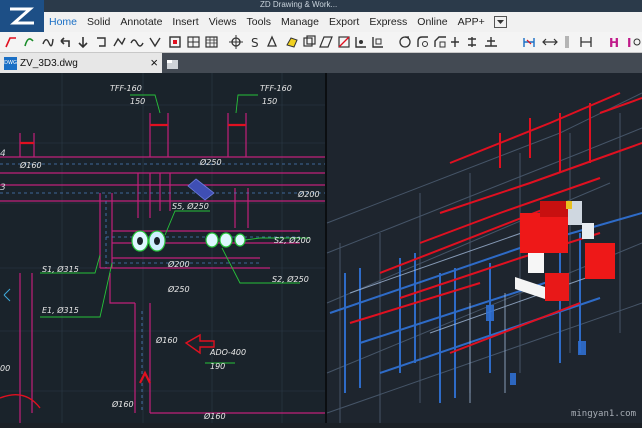 Image resolution: width=642 pixels, height=428 pixels. I want to click on new-tab-button, so click(172, 63).